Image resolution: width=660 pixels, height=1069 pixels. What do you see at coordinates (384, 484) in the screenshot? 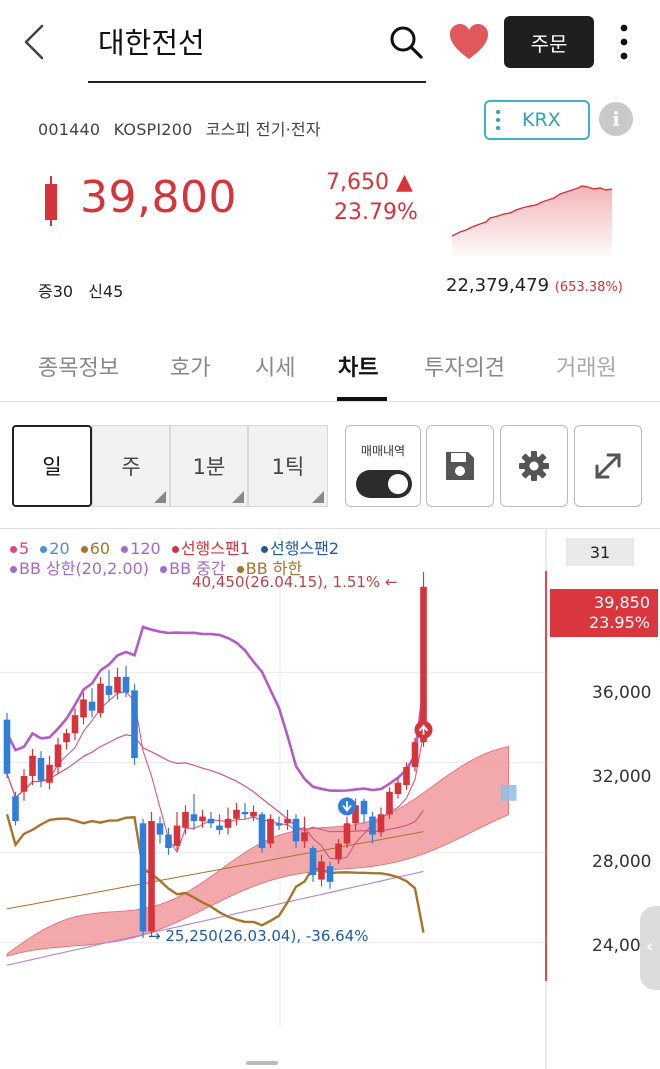
I see `toggle-switch` at bounding box center [384, 484].